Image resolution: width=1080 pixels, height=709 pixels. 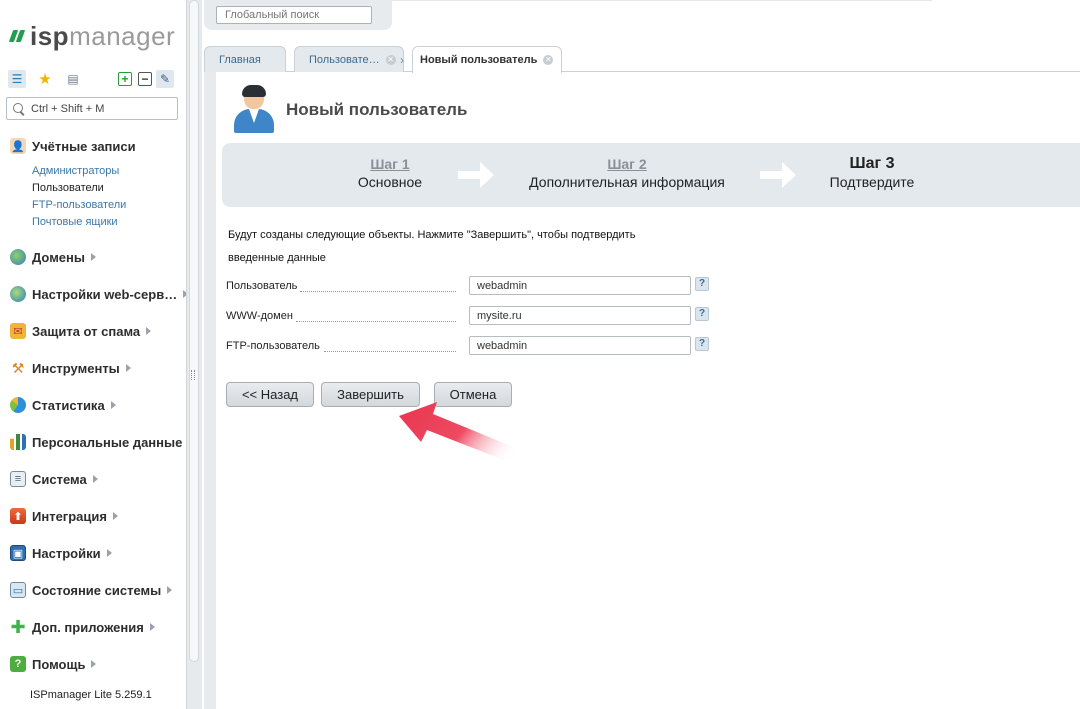 What do you see at coordinates (79, 171) in the screenshot?
I see `sidebar-item-administrators: Администраторы` at bounding box center [79, 171].